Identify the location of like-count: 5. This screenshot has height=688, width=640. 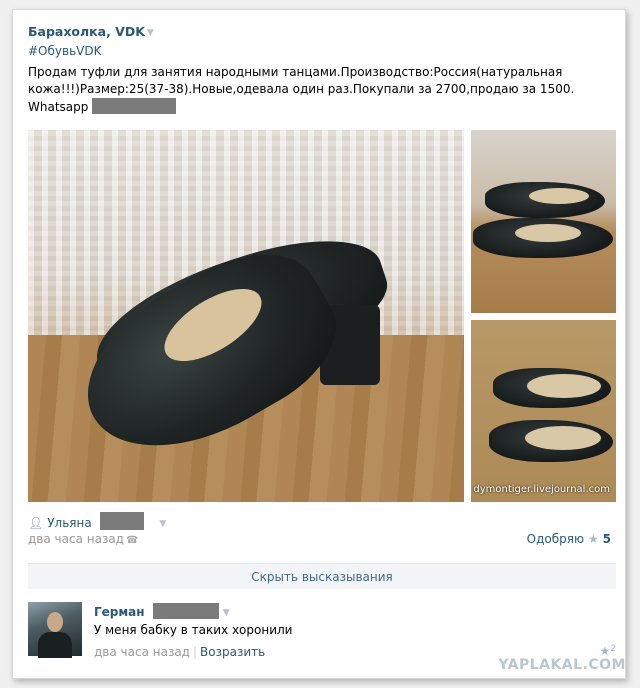
(606, 539).